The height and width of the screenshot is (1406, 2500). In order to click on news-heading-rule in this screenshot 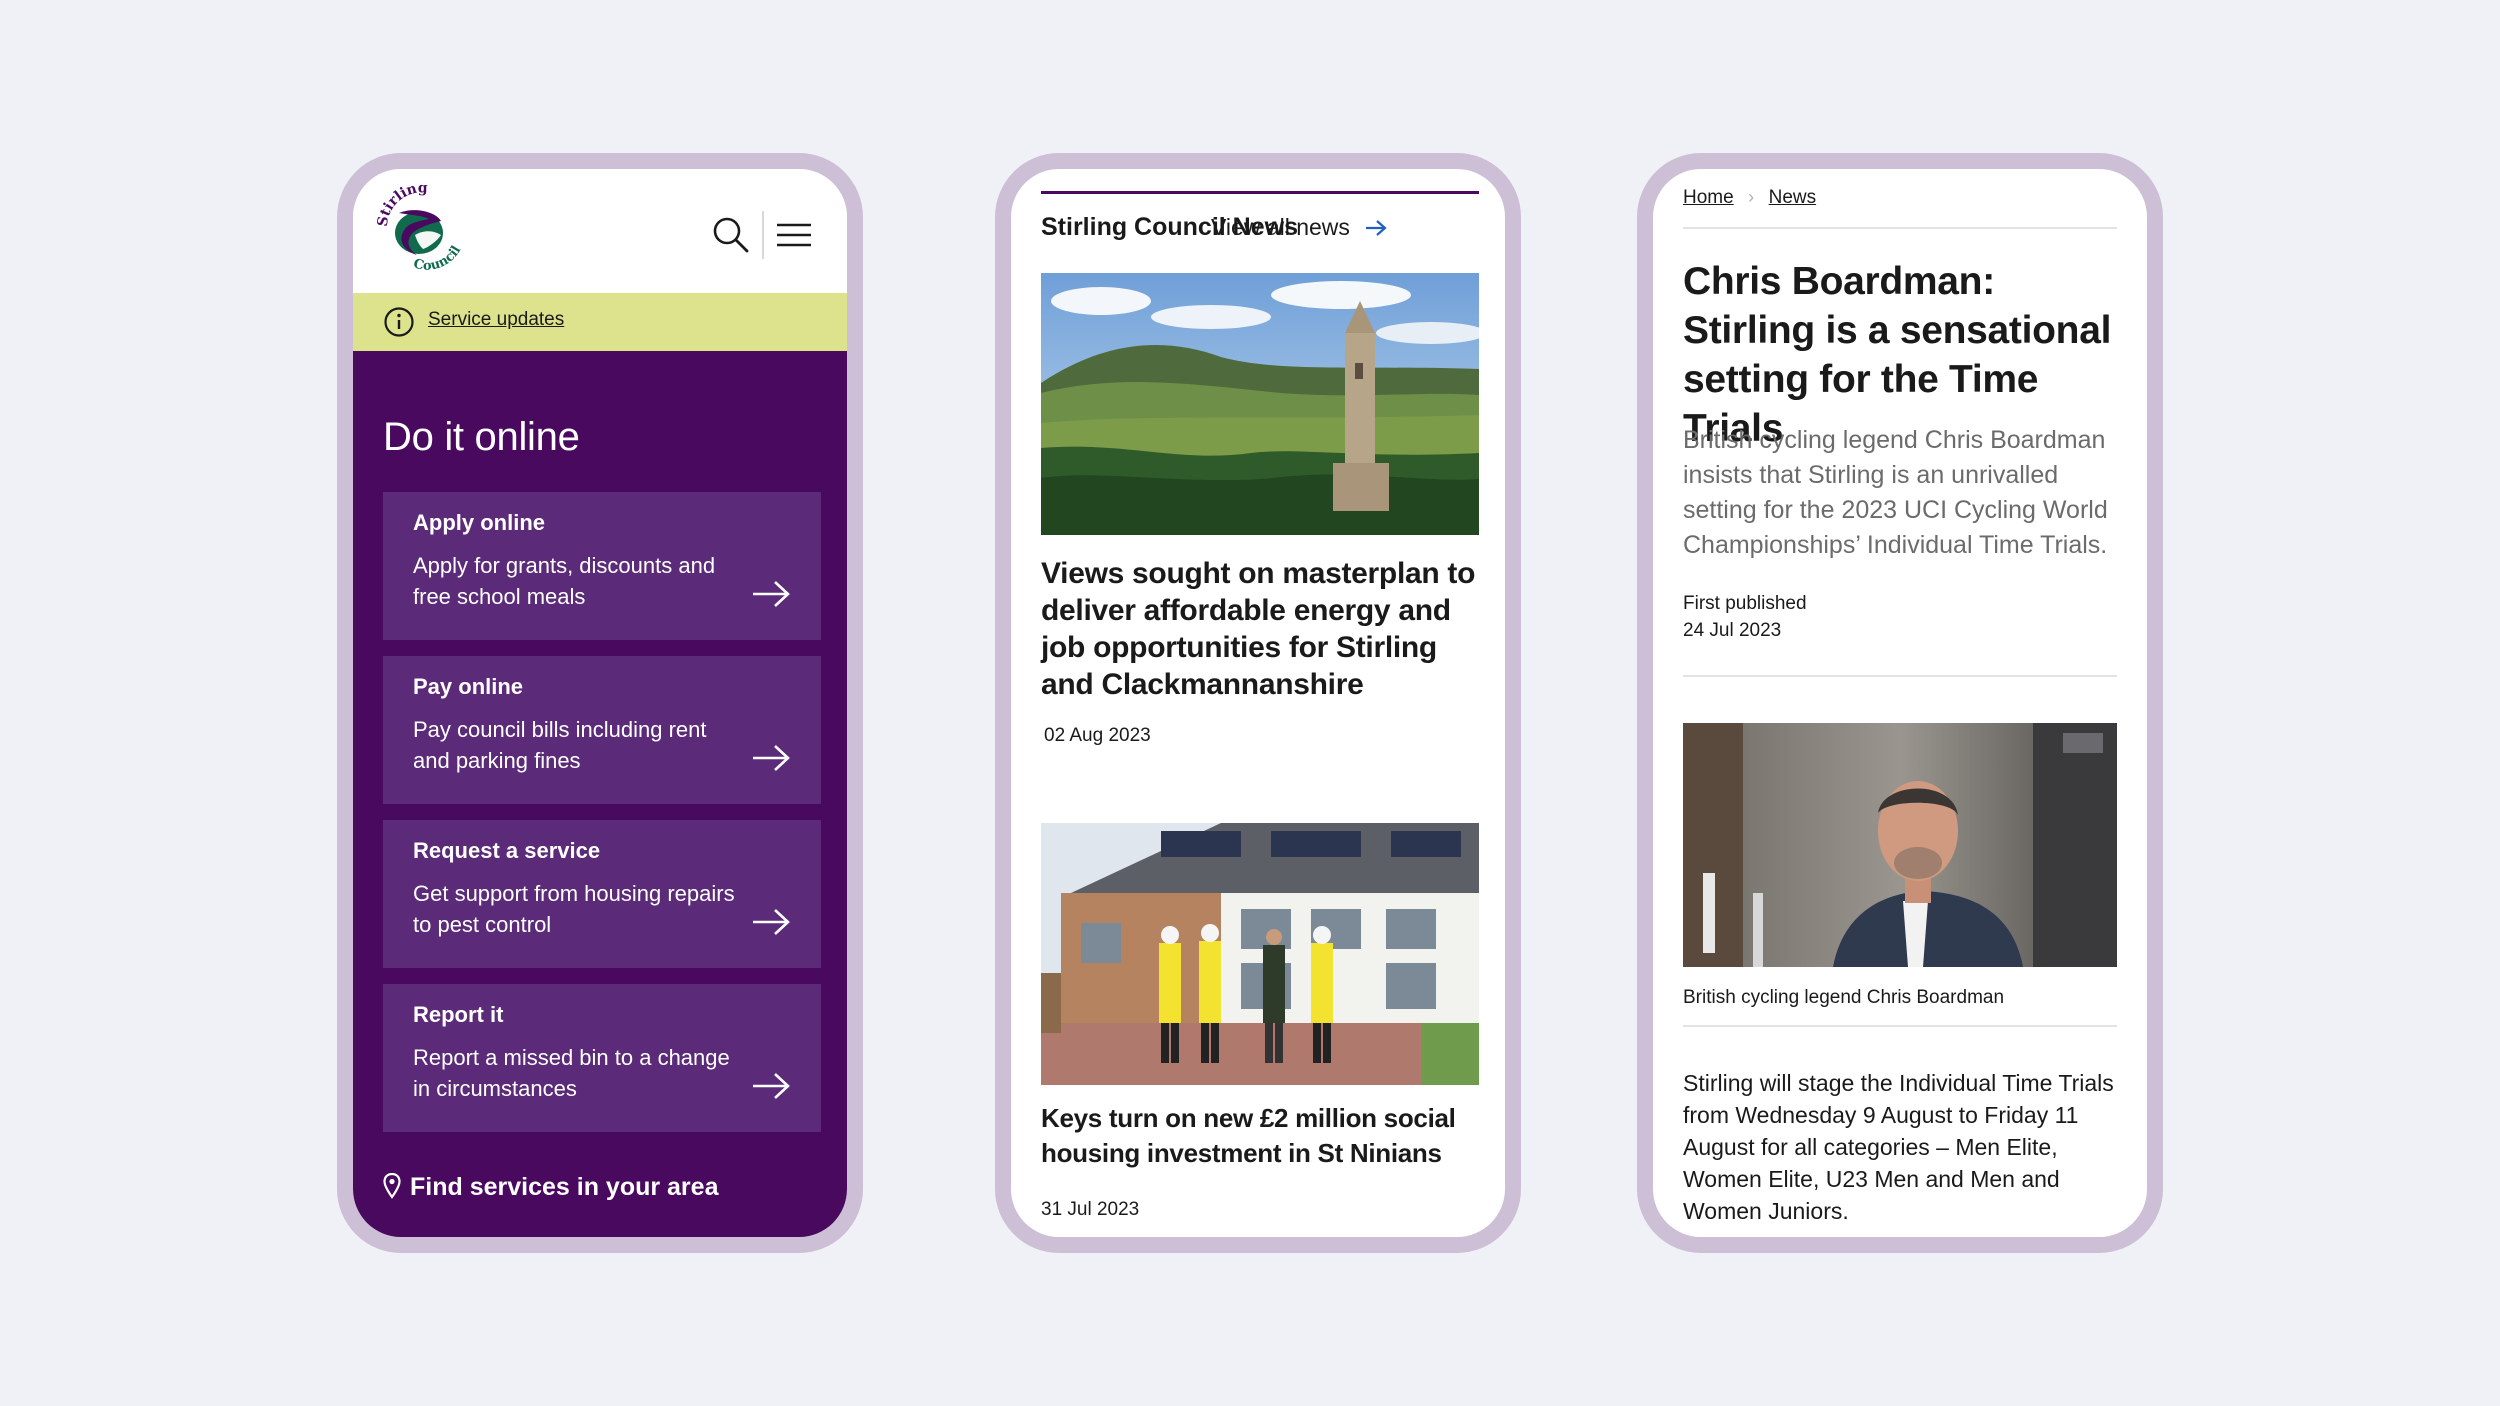, I will do `click(1260, 192)`.